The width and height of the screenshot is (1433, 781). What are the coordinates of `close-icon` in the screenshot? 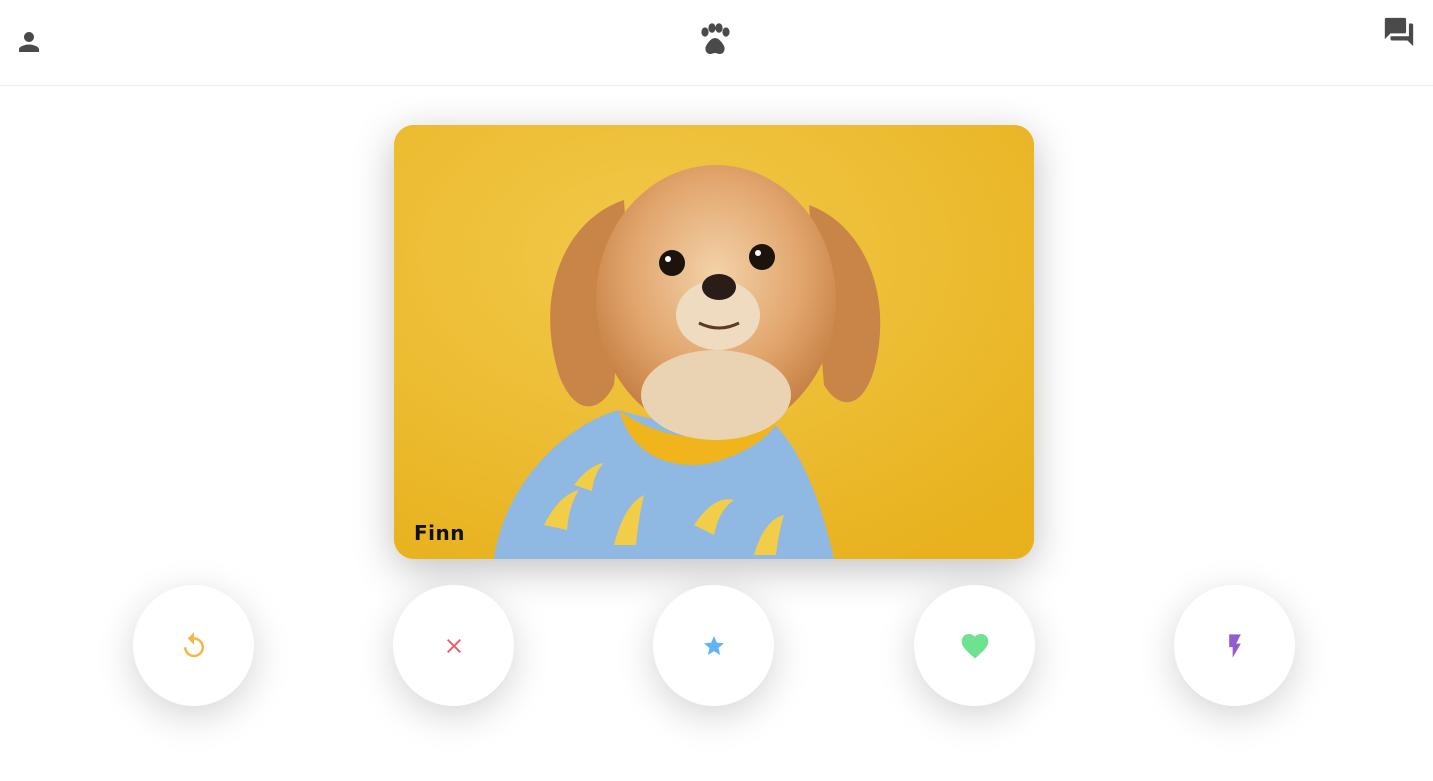 It's located at (453, 645).